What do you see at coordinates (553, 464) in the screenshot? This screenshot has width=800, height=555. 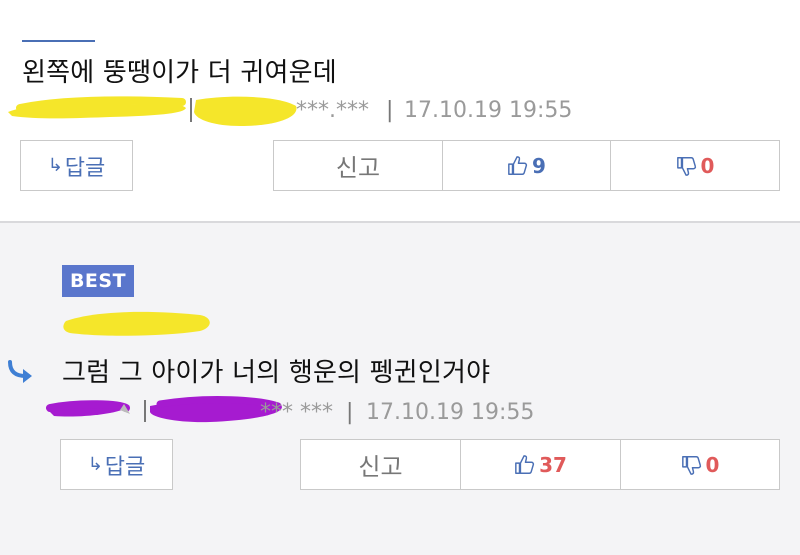 I see `like-count: 37` at bounding box center [553, 464].